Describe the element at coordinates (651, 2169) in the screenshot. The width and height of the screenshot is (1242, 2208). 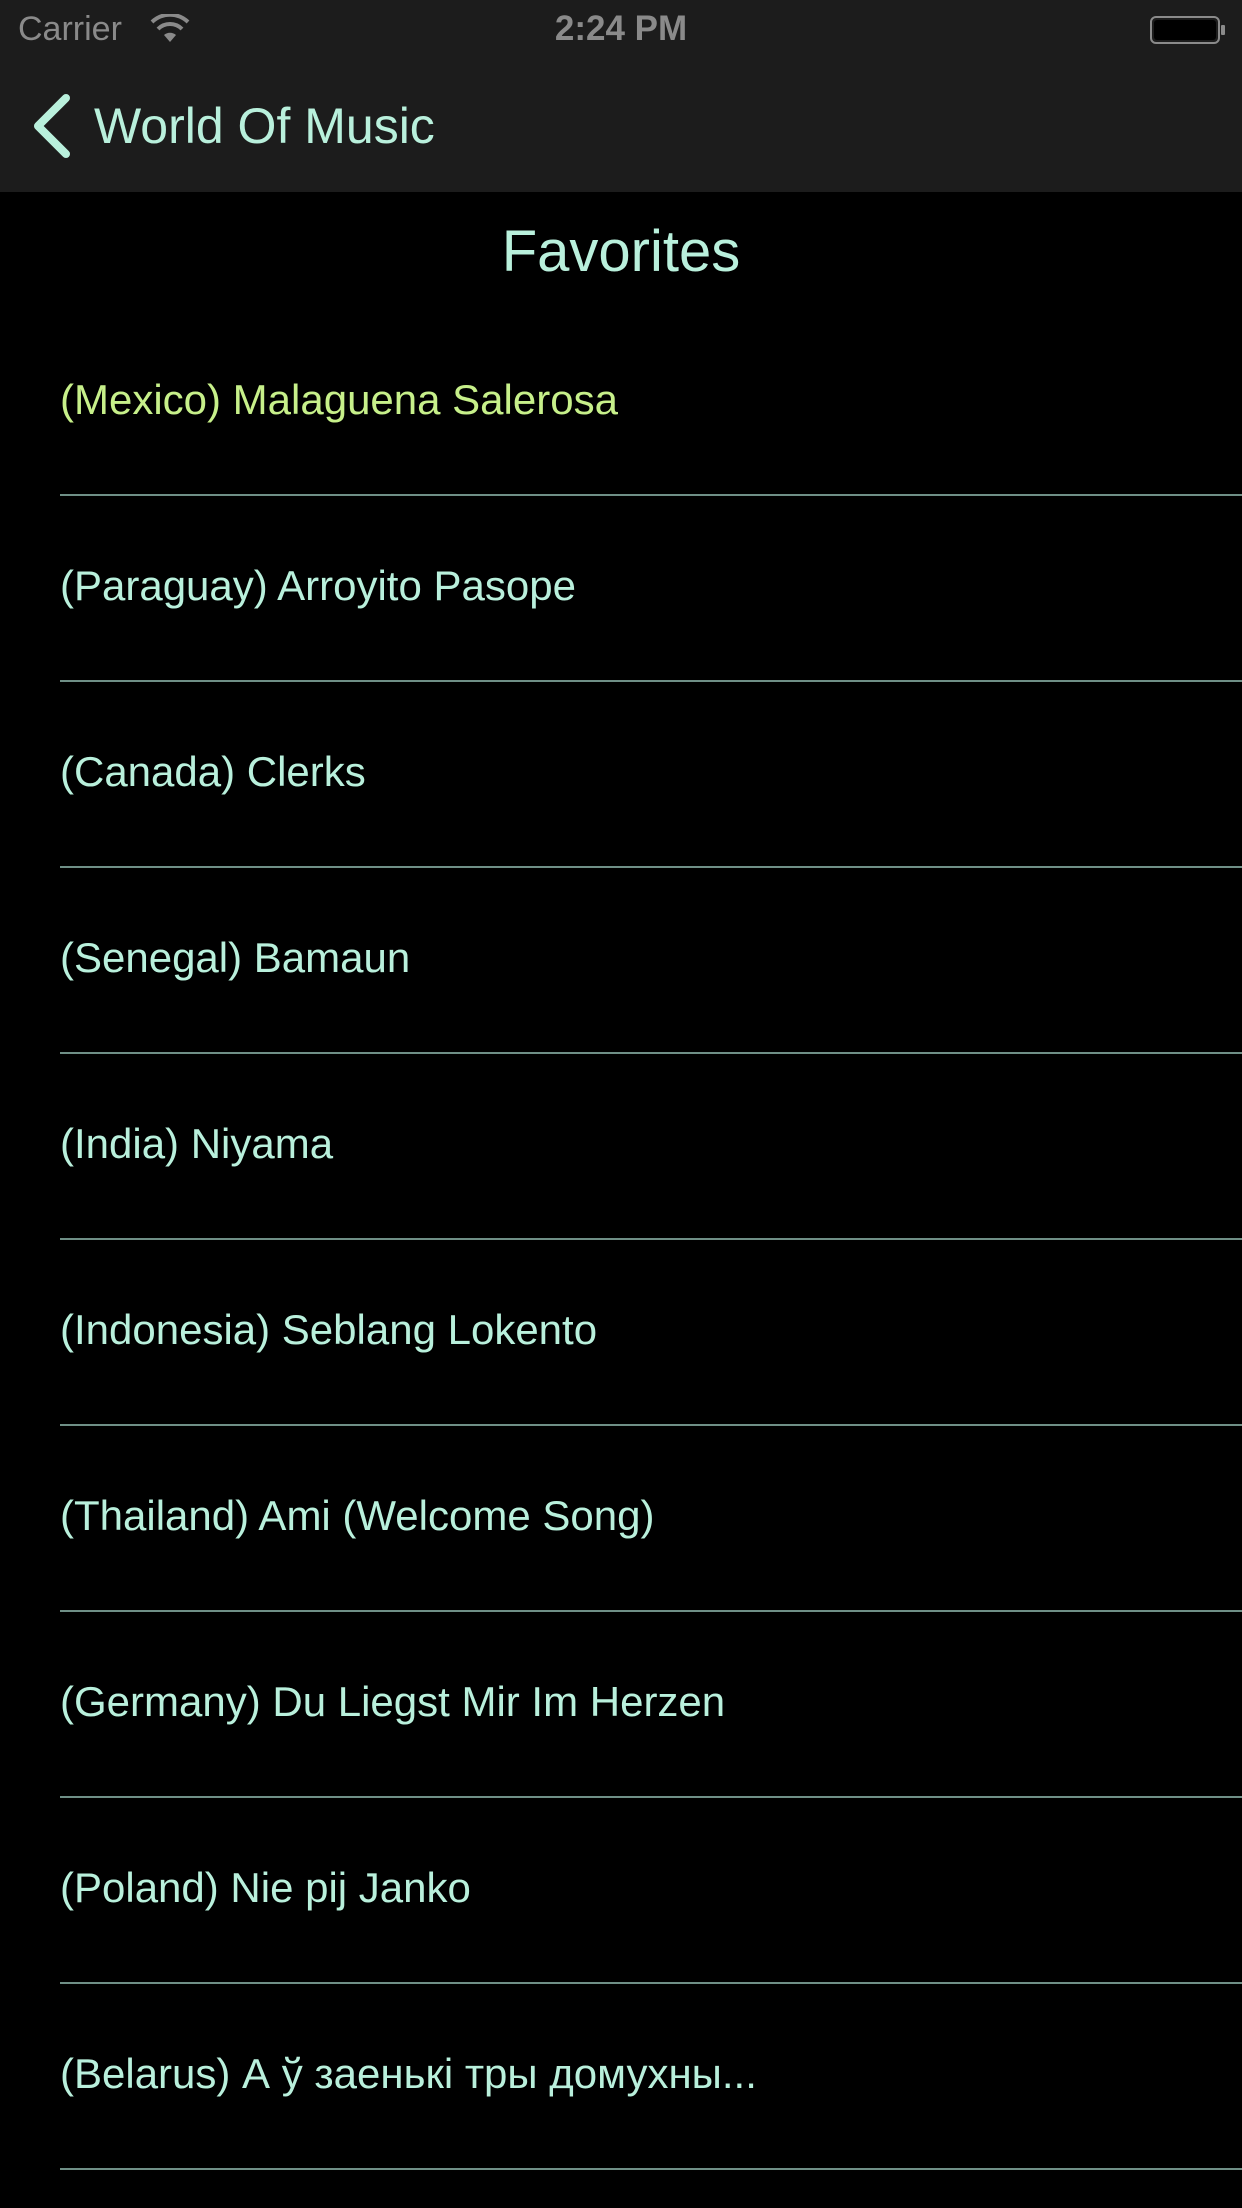
I see `row-divider` at that location.